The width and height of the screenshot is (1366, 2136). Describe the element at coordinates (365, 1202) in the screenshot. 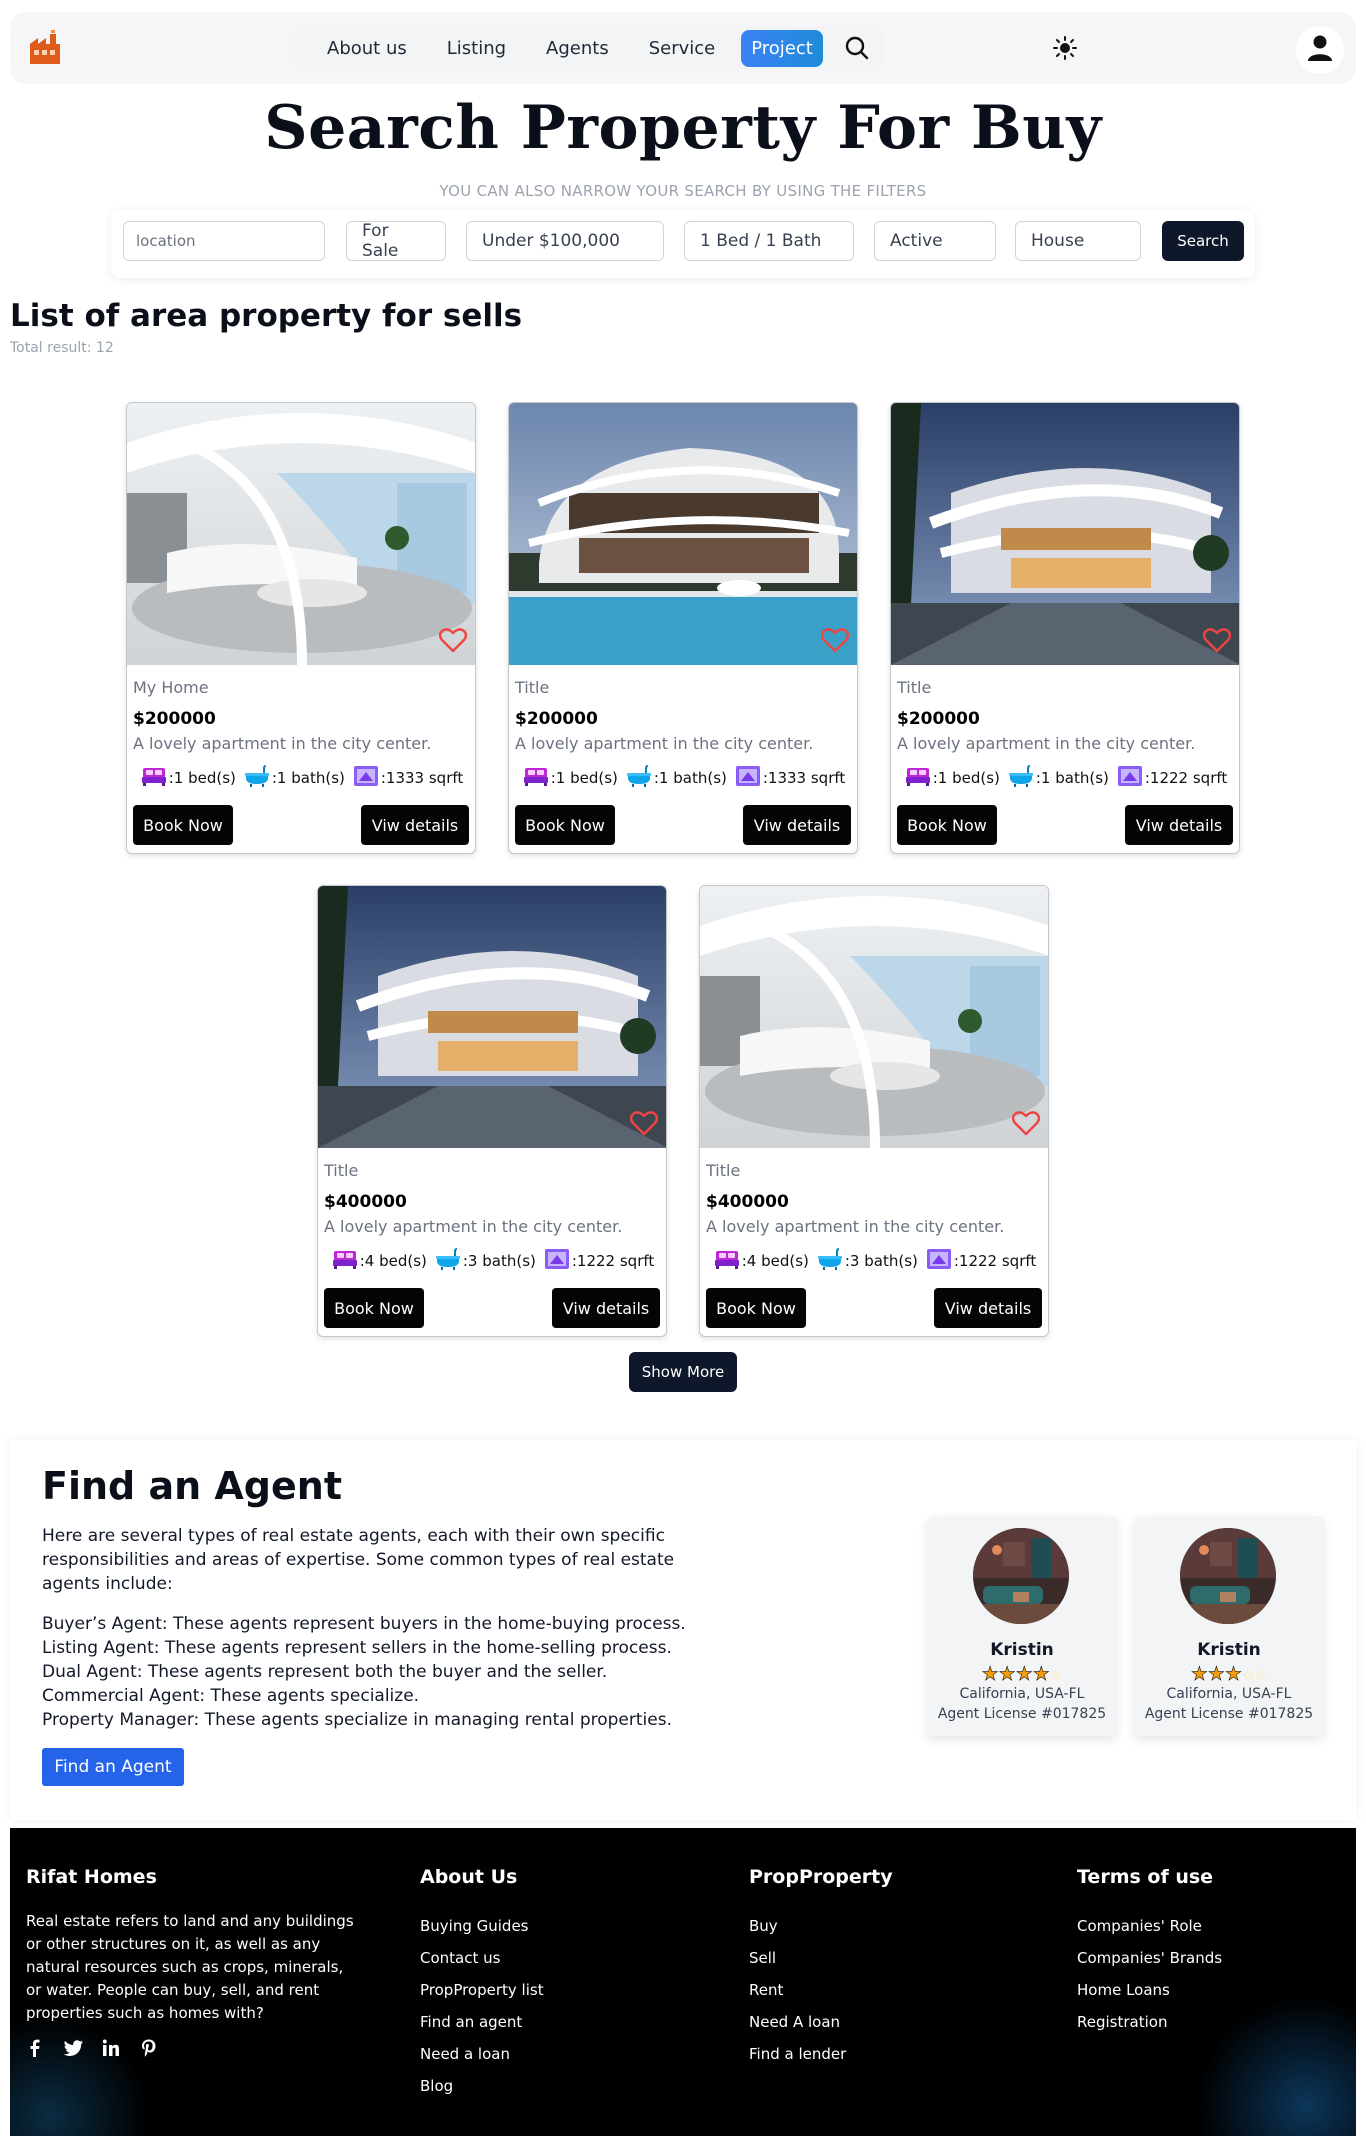

I see `property-price: $400000` at that location.